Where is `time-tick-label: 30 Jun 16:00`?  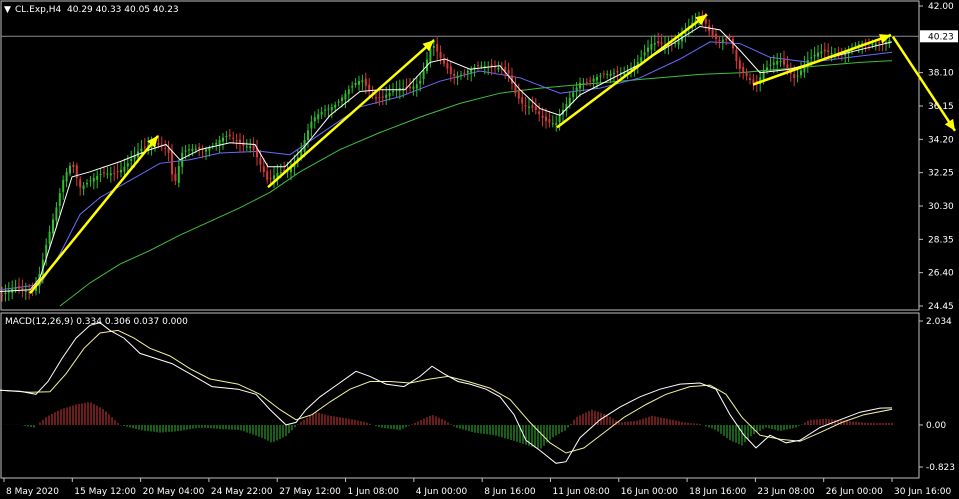
time-tick-label: 30 Jun 16:00 is located at coordinates (922, 492).